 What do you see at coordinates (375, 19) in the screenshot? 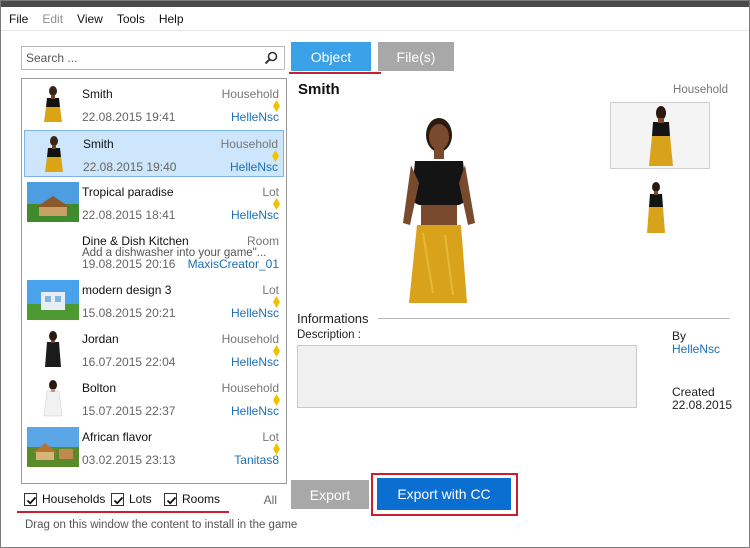
I see `menu-bar: File Edit View Tools Help` at bounding box center [375, 19].